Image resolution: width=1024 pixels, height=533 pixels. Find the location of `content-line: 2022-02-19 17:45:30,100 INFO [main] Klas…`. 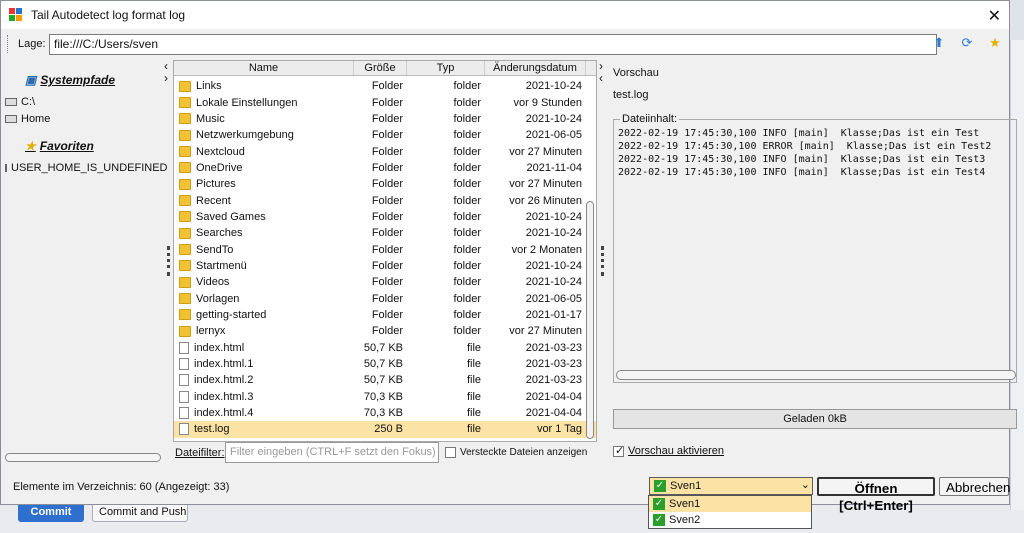

content-line: 2022-02-19 17:45:30,100 INFO [main] Klas… is located at coordinates (799, 133).